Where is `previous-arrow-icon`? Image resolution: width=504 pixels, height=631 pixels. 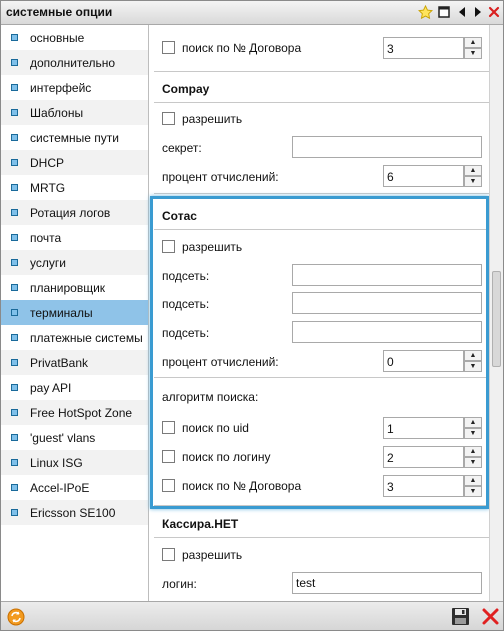
previous-arrow-icon is located at coordinates (462, 12).